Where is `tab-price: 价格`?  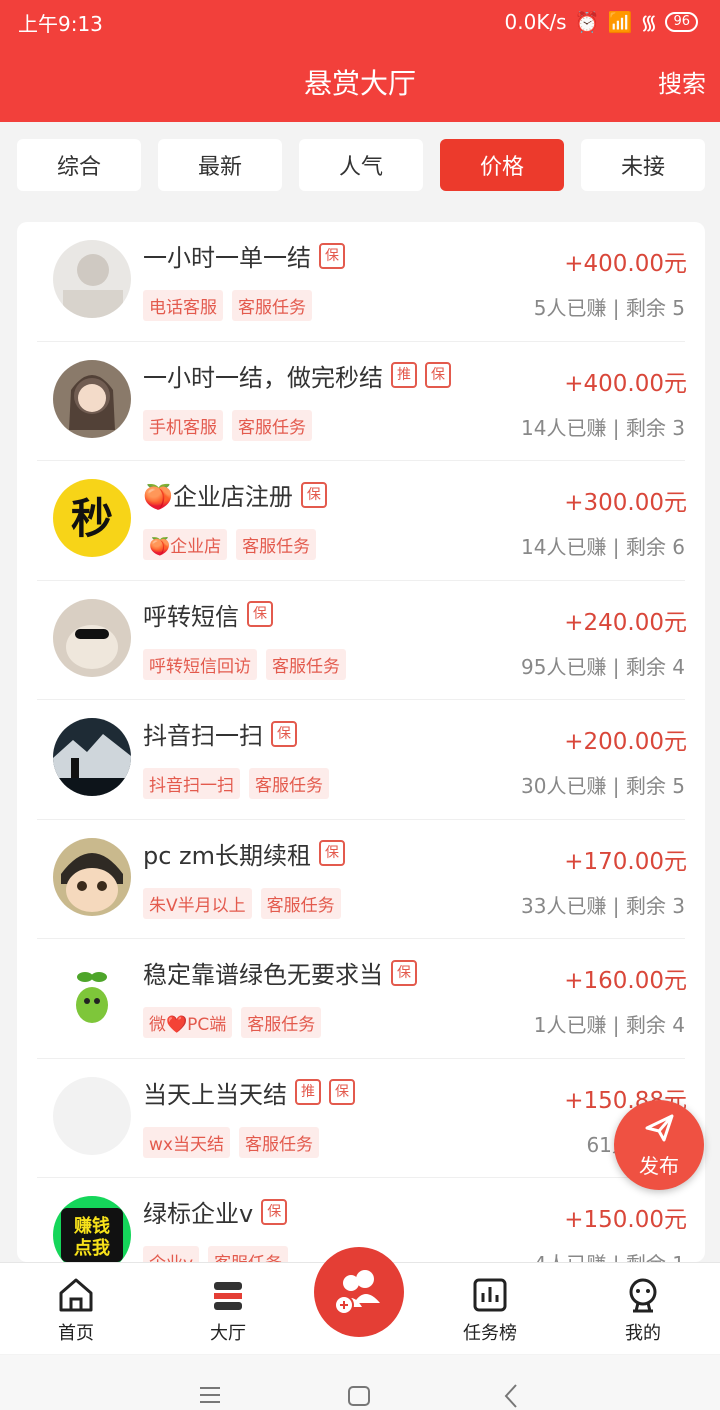 tab-price: 价格 is located at coordinates (502, 165).